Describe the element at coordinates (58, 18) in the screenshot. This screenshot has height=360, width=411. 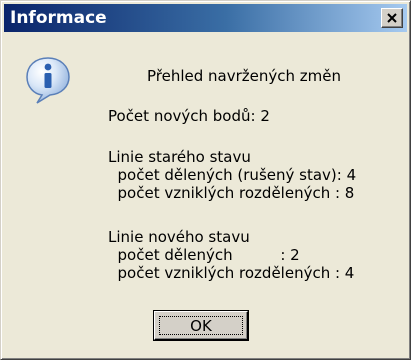
I see `window-title: Informace` at that location.